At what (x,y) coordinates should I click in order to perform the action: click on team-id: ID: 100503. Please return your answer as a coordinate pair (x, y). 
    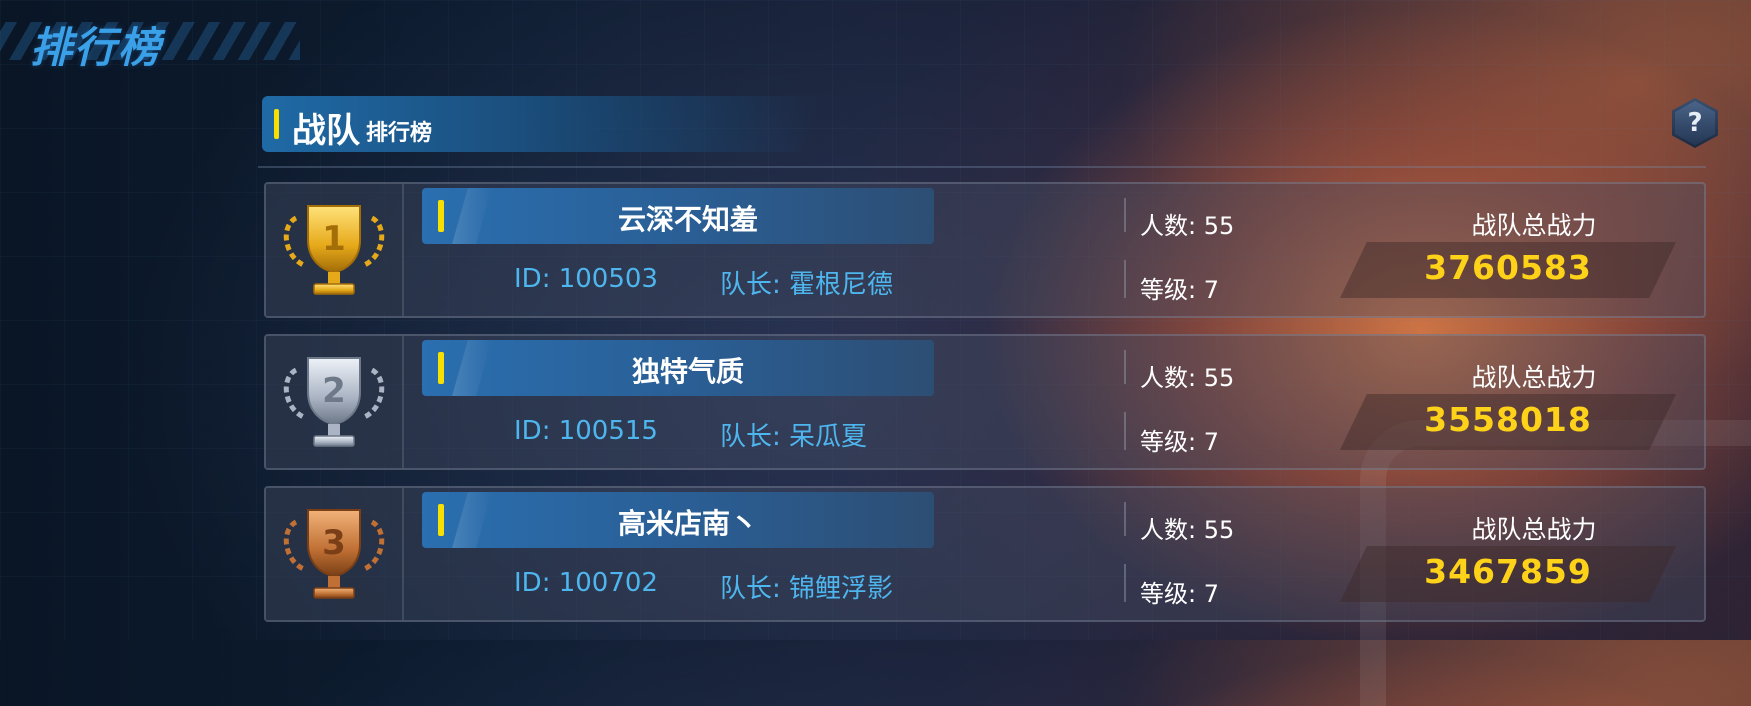
    Looking at the image, I should click on (586, 279).